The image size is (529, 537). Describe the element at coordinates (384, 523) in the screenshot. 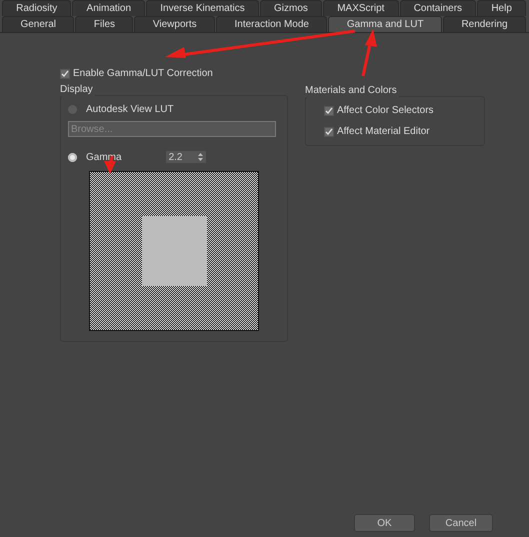

I see `dialog-button: OK` at that location.